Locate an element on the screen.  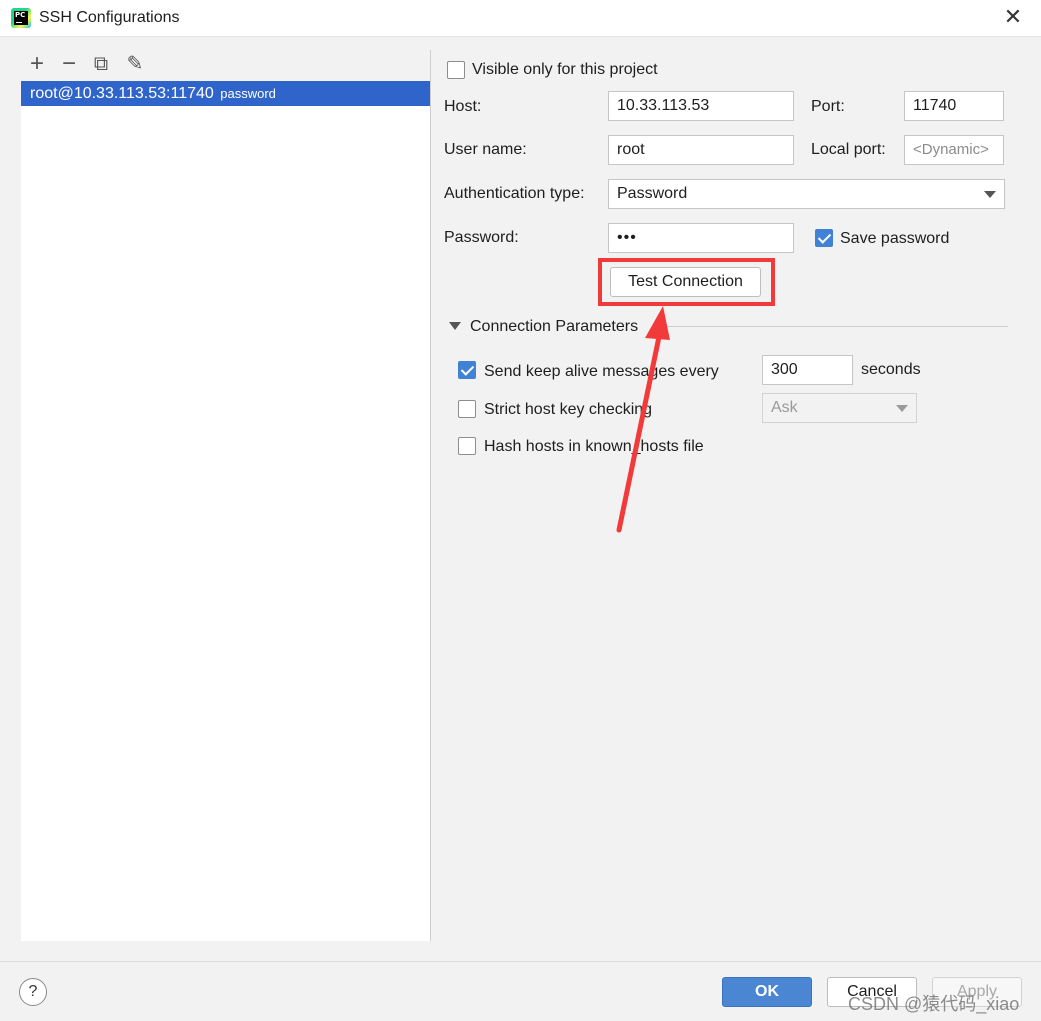
visible-only-checkbox is located at coordinates (456, 70).